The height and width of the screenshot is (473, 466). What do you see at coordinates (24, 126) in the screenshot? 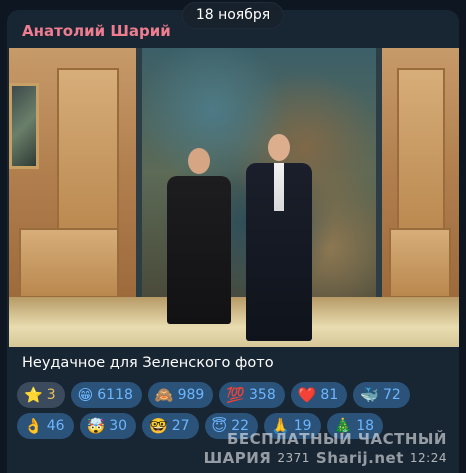
I see `wall-painting` at bounding box center [24, 126].